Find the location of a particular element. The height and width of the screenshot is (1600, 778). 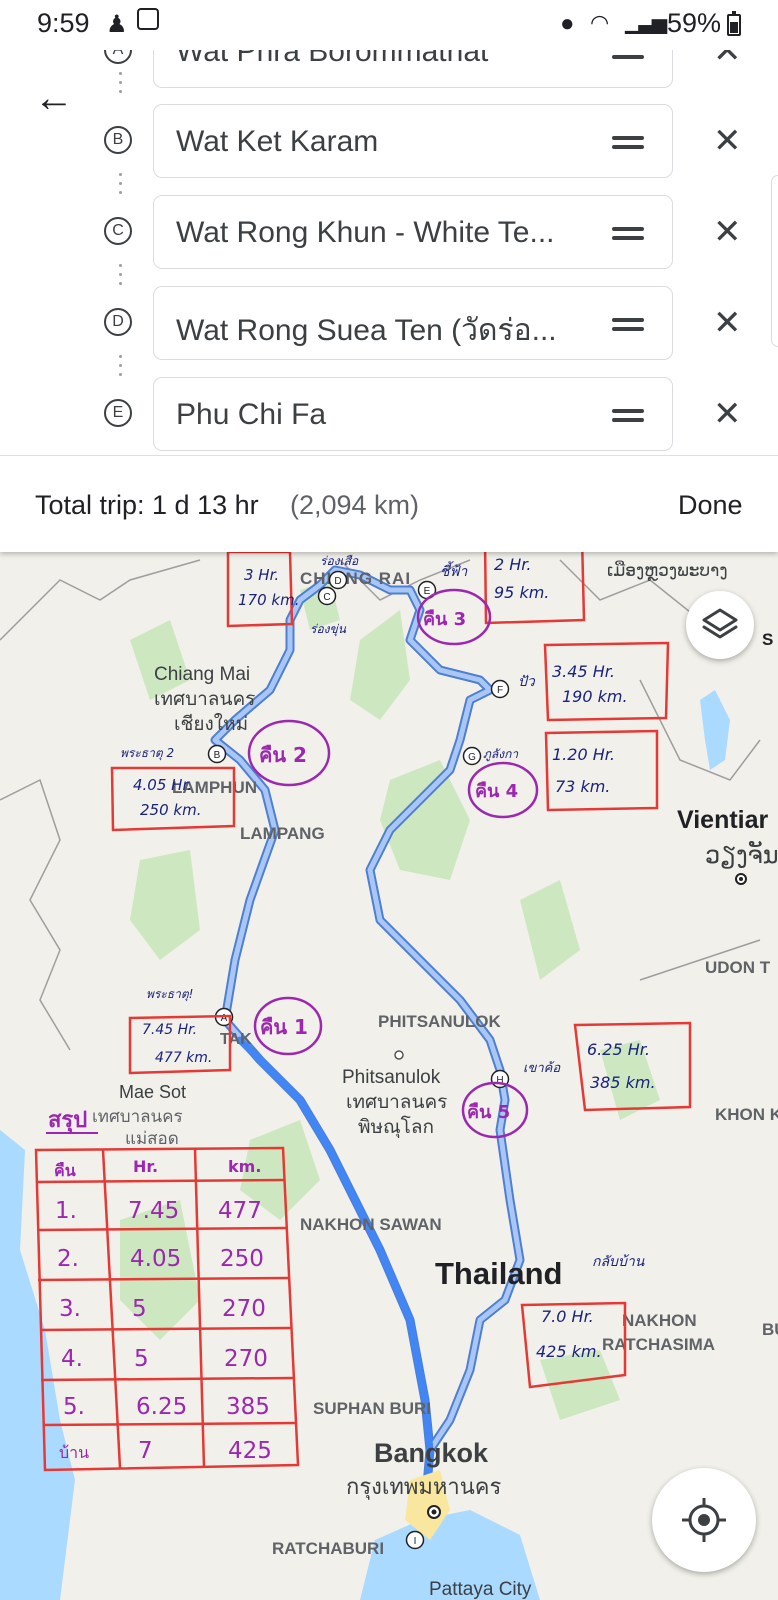

note-d3b-time: 2 Hr. is located at coordinates (513, 564).